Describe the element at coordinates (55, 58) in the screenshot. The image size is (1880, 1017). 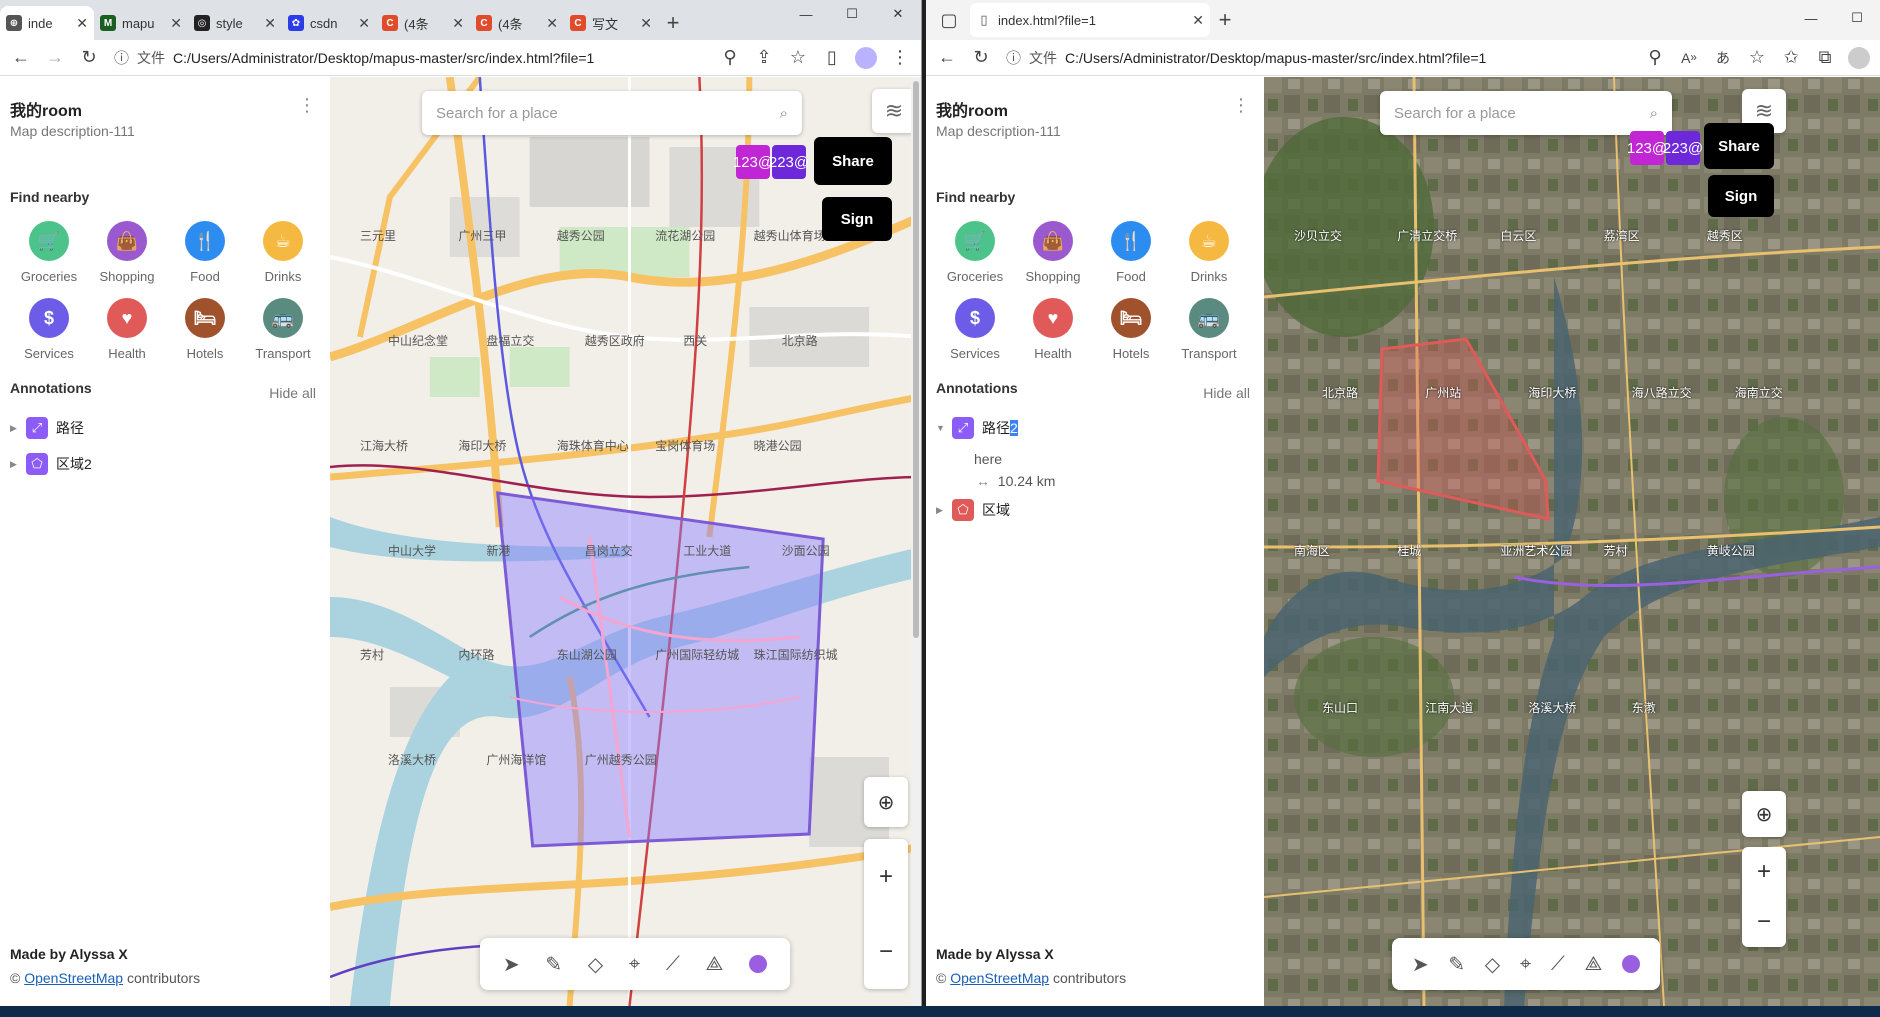
I see `forward-button: →` at that location.